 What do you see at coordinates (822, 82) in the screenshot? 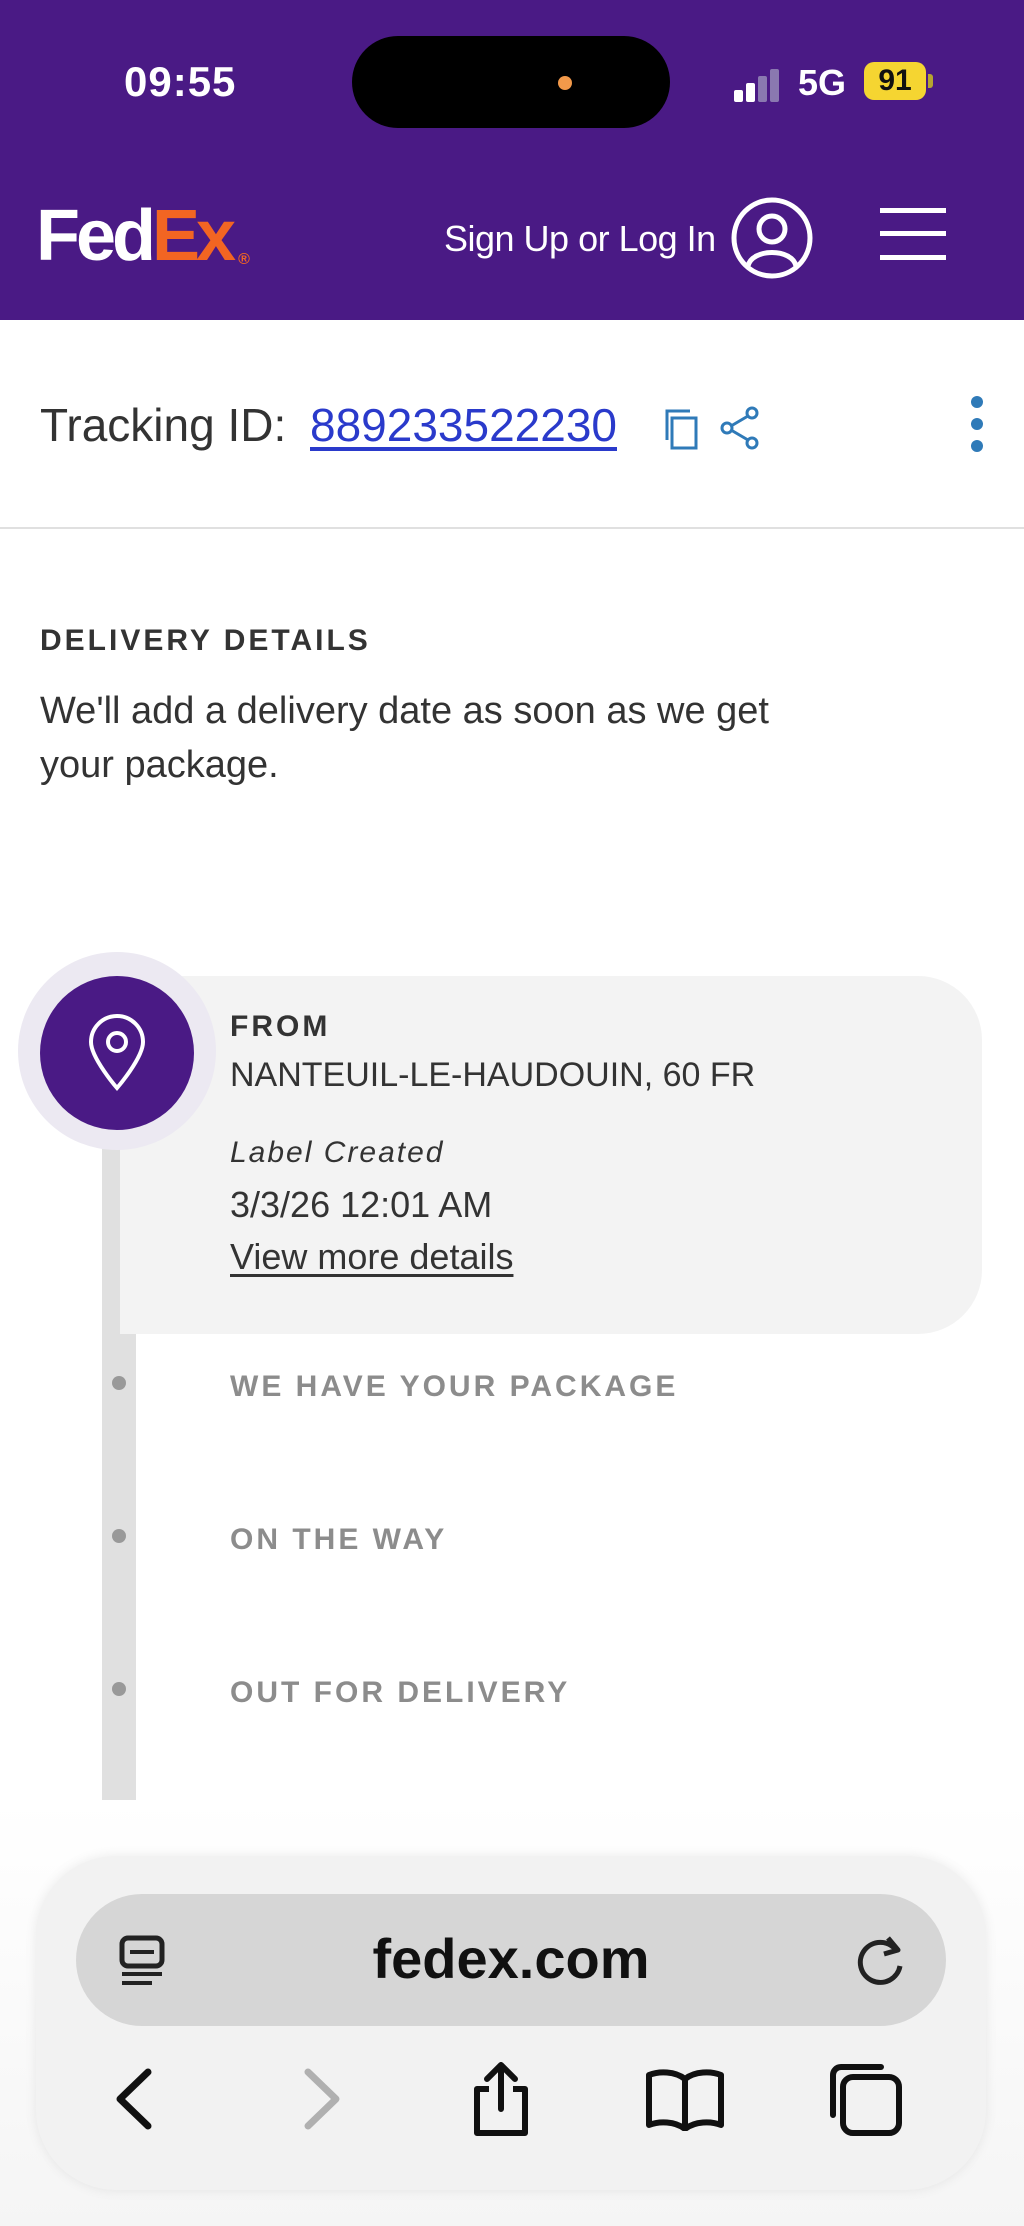
I see `network-label: 5G` at bounding box center [822, 82].